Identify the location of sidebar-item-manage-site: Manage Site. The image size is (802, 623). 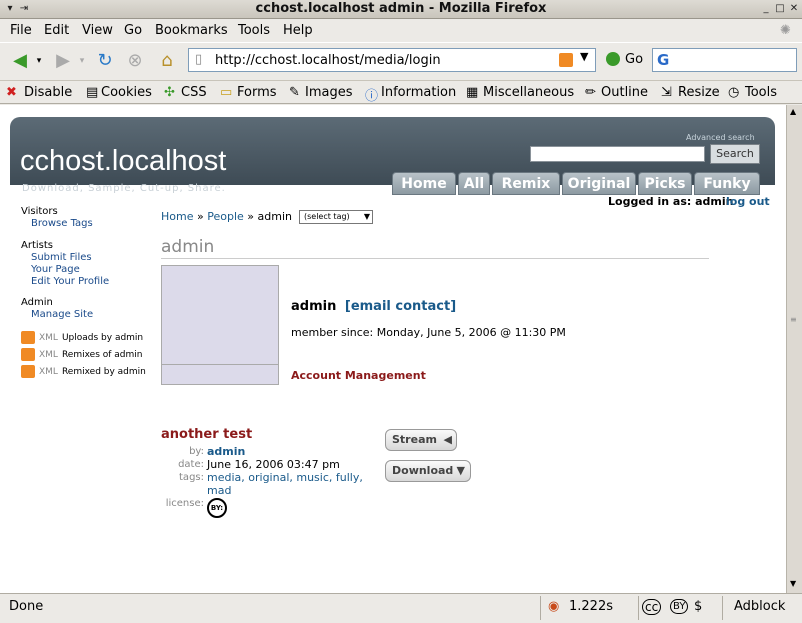
(62, 314).